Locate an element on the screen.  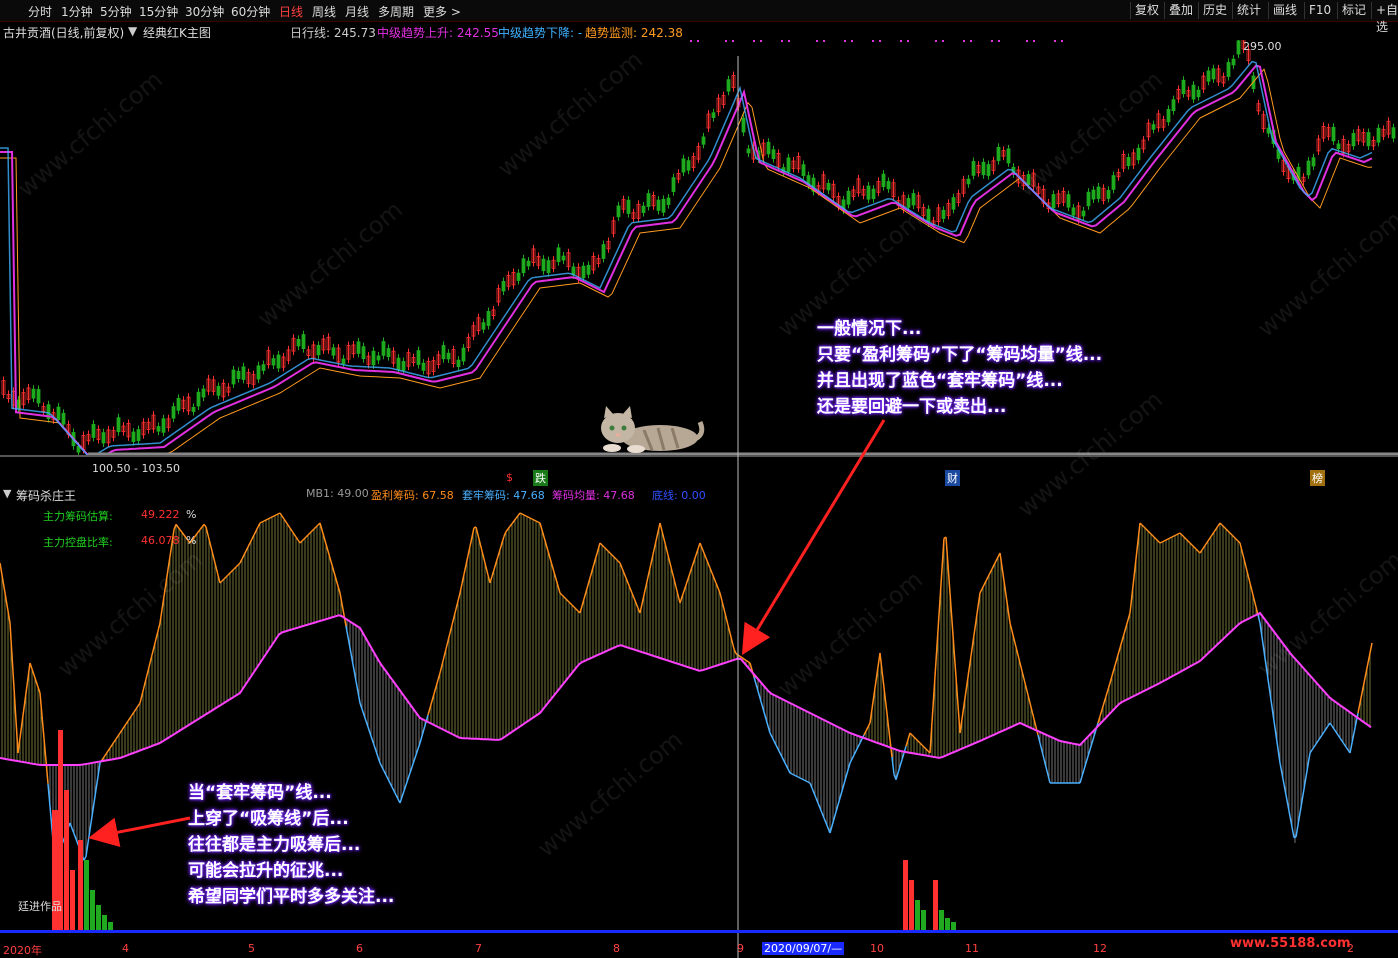
site-footer: www.55188.com is located at coordinates (1290, 943).